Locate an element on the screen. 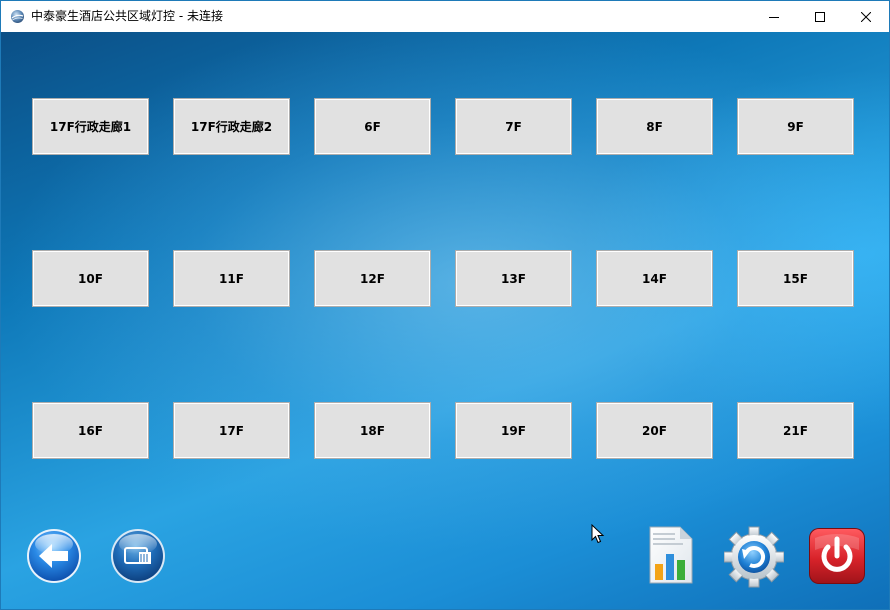 This screenshot has width=890, height=610. power-button is located at coordinates (837, 558).